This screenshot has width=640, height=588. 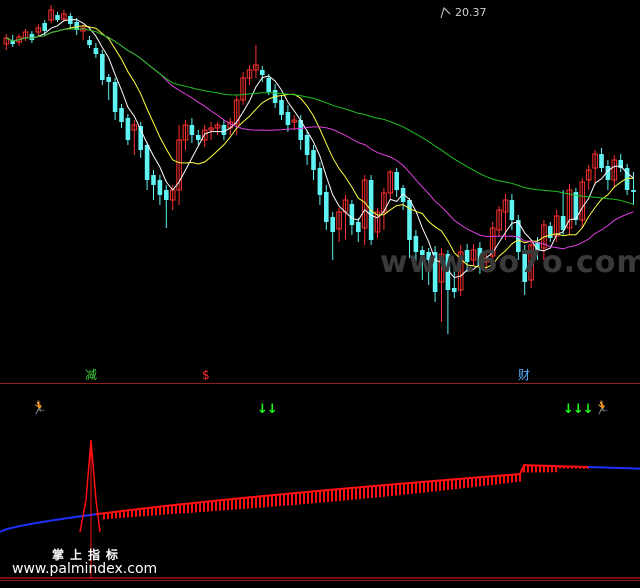 What do you see at coordinates (510, 262) in the screenshot?
I see `watermark: www.6o7o.com` at bounding box center [510, 262].